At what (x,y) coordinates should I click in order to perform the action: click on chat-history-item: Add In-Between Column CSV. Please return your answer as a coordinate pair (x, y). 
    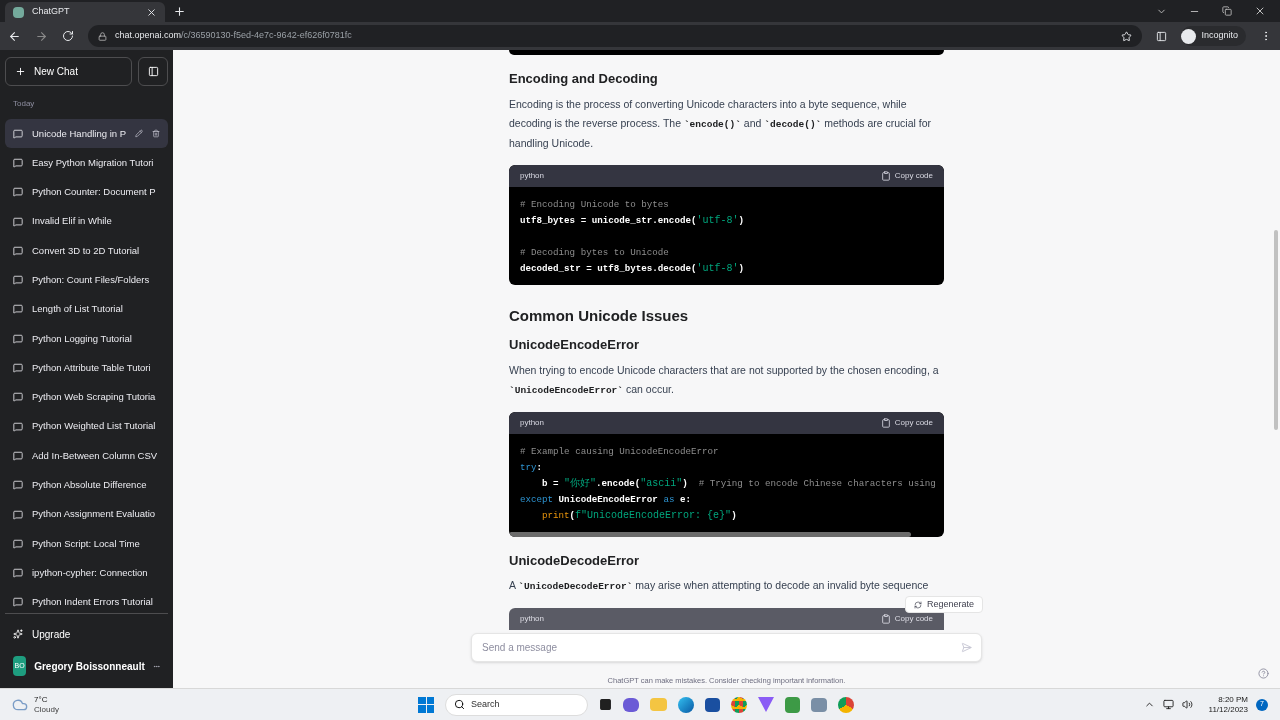
    Looking at the image, I should click on (86, 456).